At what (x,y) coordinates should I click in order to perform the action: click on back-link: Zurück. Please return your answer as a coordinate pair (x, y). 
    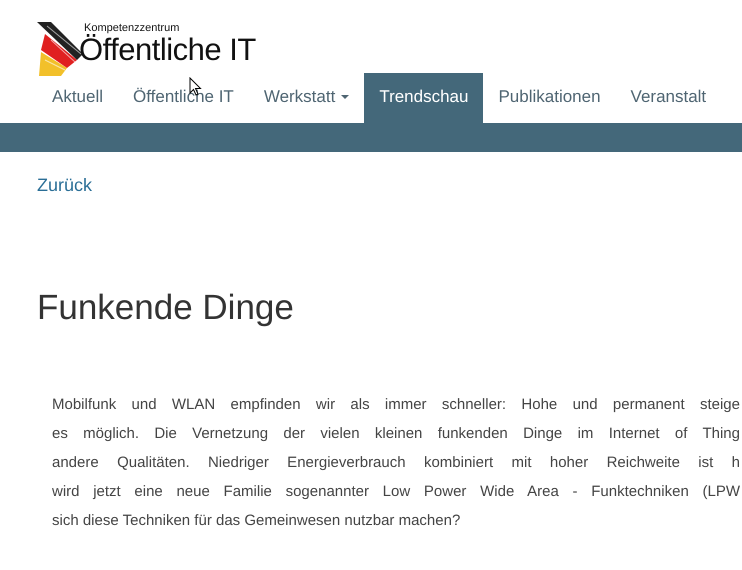
    Looking at the image, I should click on (64, 185).